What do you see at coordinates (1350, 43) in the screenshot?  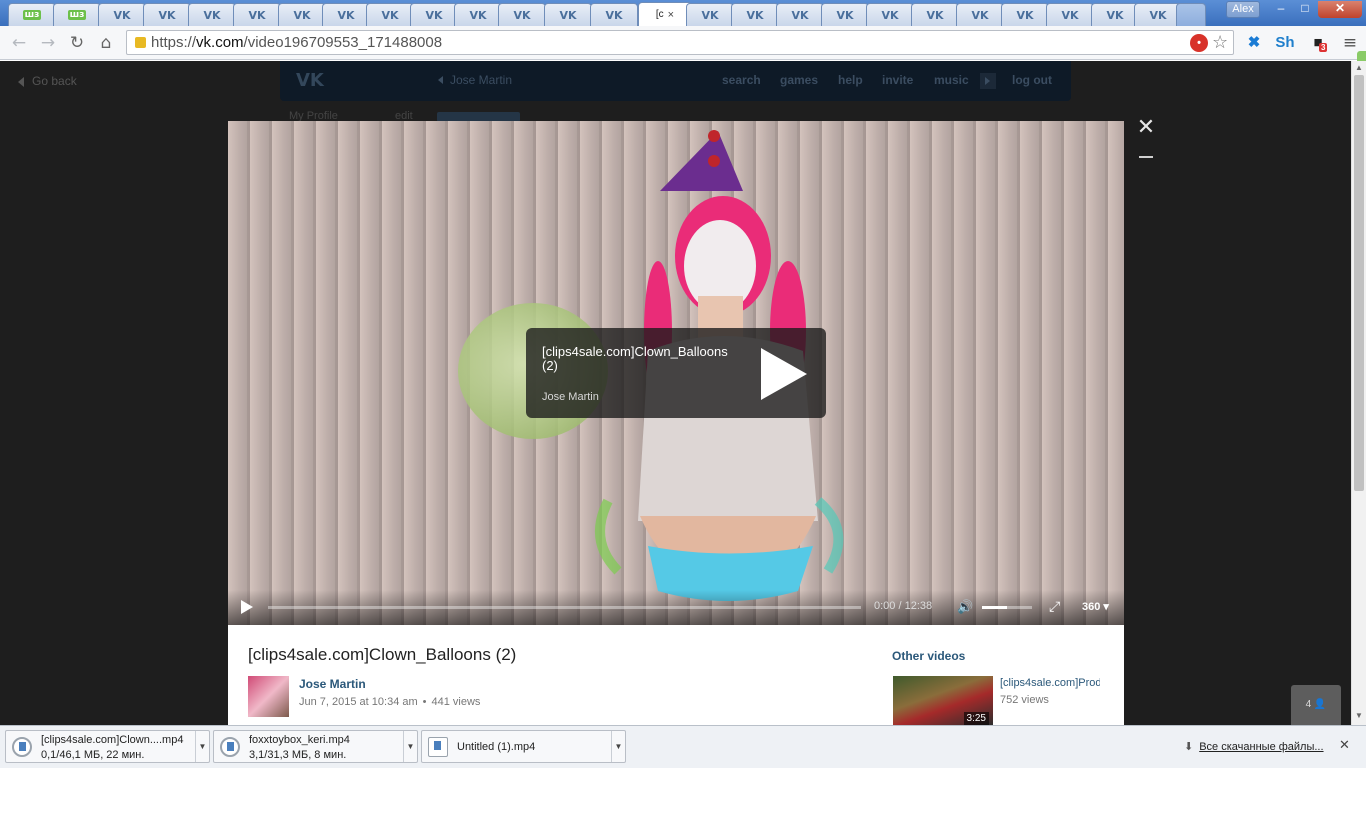 I see `menu-icon: ≡` at bounding box center [1350, 43].